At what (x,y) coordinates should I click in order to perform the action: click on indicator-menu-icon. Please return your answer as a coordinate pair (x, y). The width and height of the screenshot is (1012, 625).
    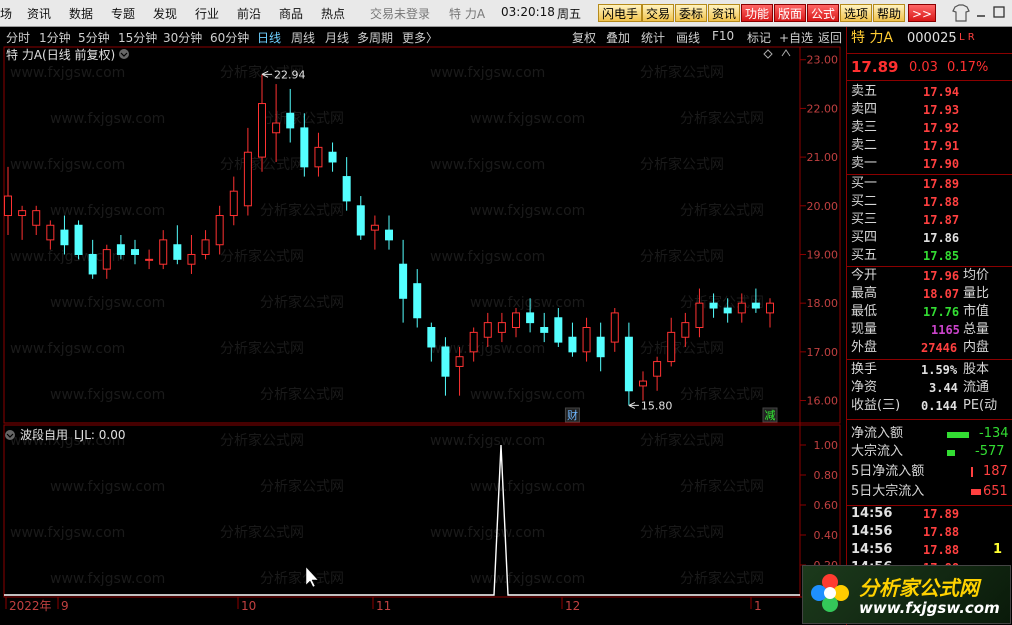
    Looking at the image, I should click on (10, 435).